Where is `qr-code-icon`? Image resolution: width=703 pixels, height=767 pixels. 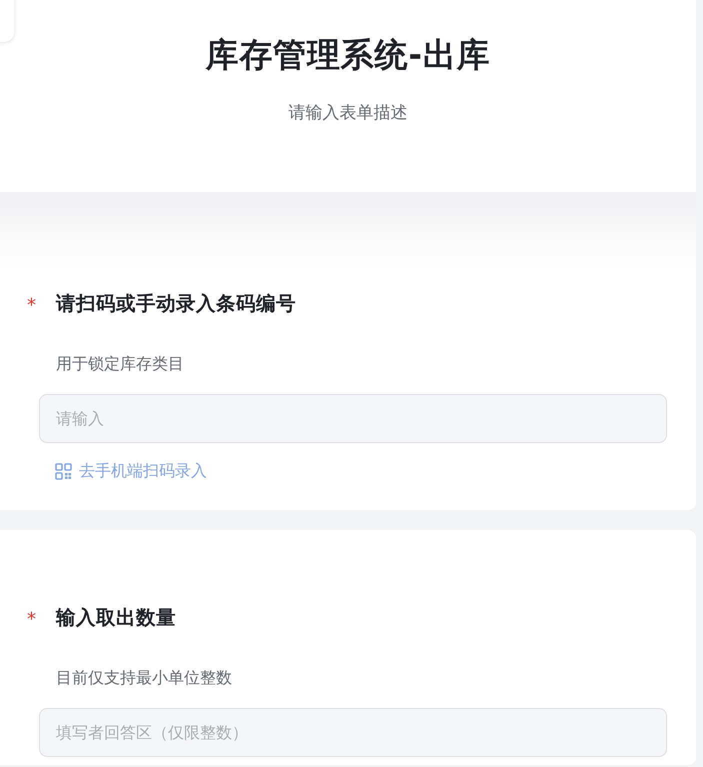
qr-code-icon is located at coordinates (63, 471).